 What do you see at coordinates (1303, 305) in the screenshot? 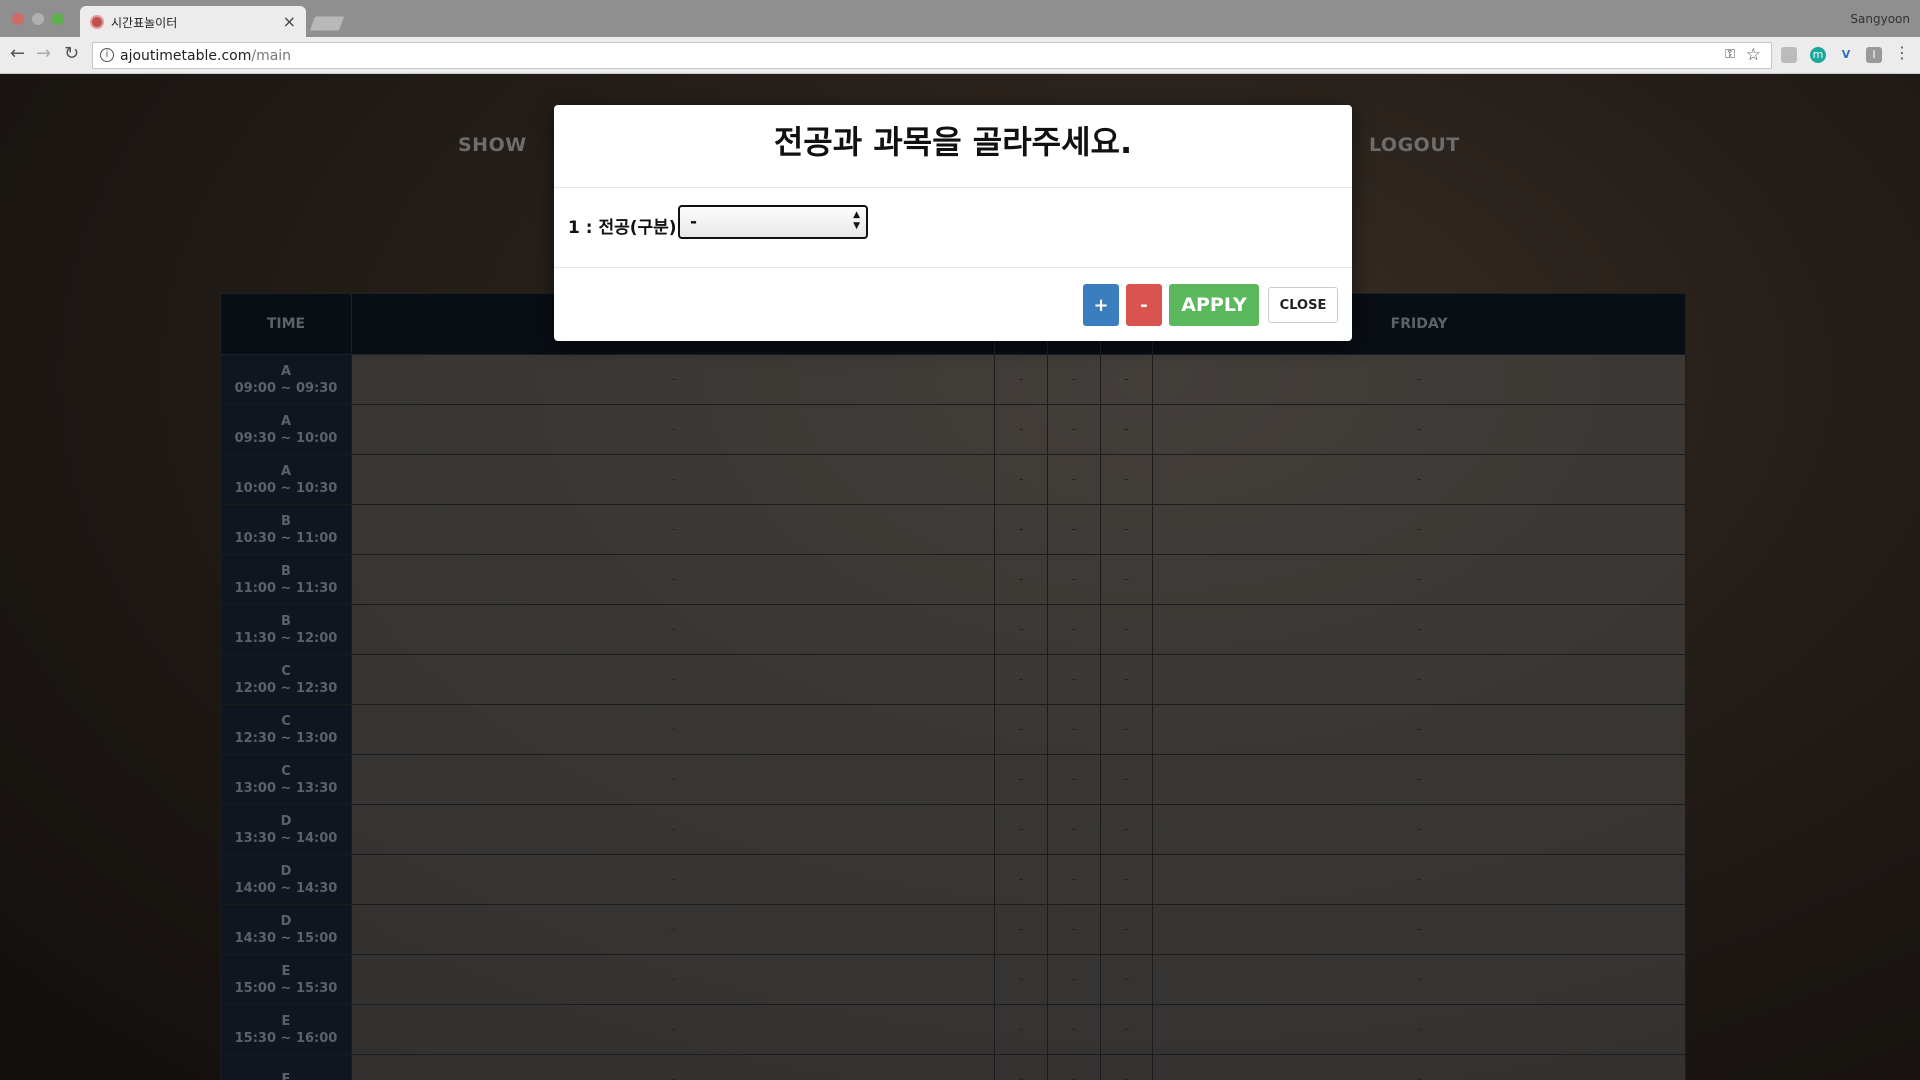
I see `close-button: CLOSE` at bounding box center [1303, 305].